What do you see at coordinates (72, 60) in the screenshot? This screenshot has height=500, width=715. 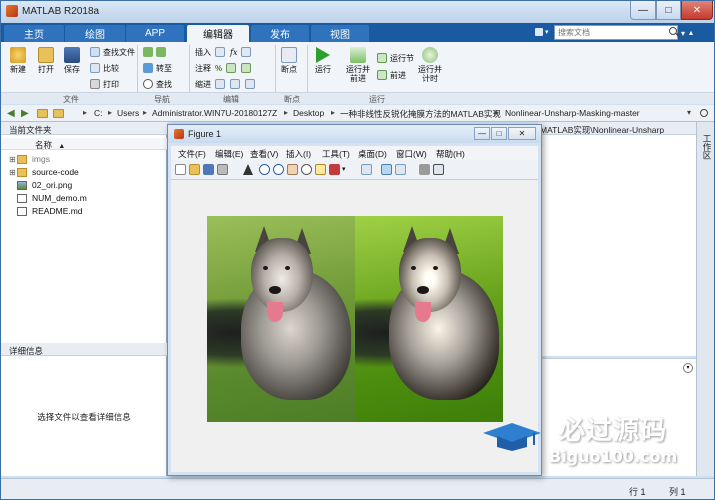 I see `save-button: 保存` at bounding box center [72, 60].